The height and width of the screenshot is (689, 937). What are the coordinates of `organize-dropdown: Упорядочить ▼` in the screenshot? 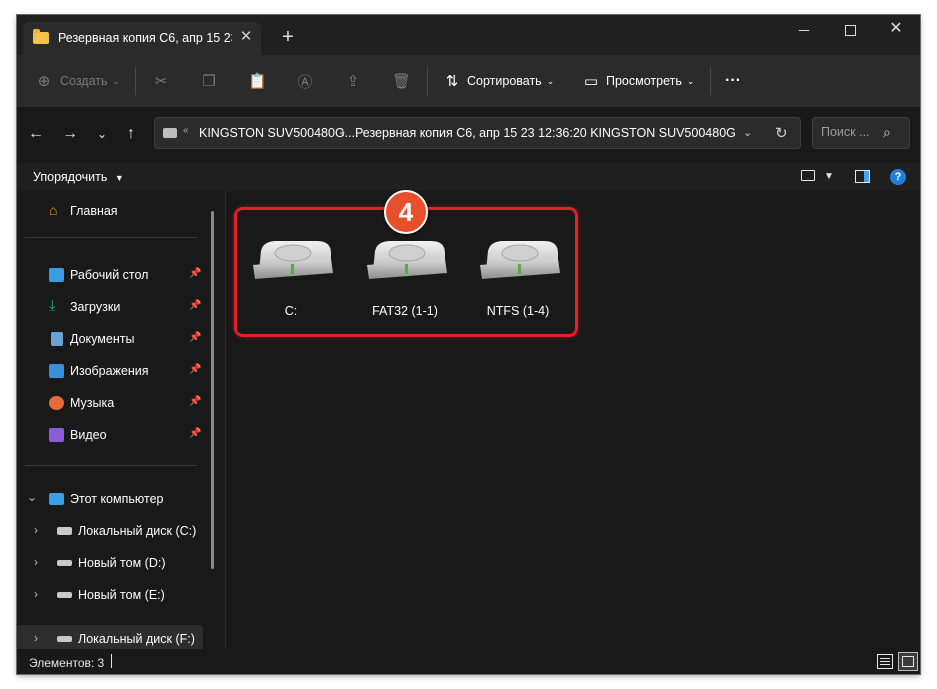 It's located at (78, 177).